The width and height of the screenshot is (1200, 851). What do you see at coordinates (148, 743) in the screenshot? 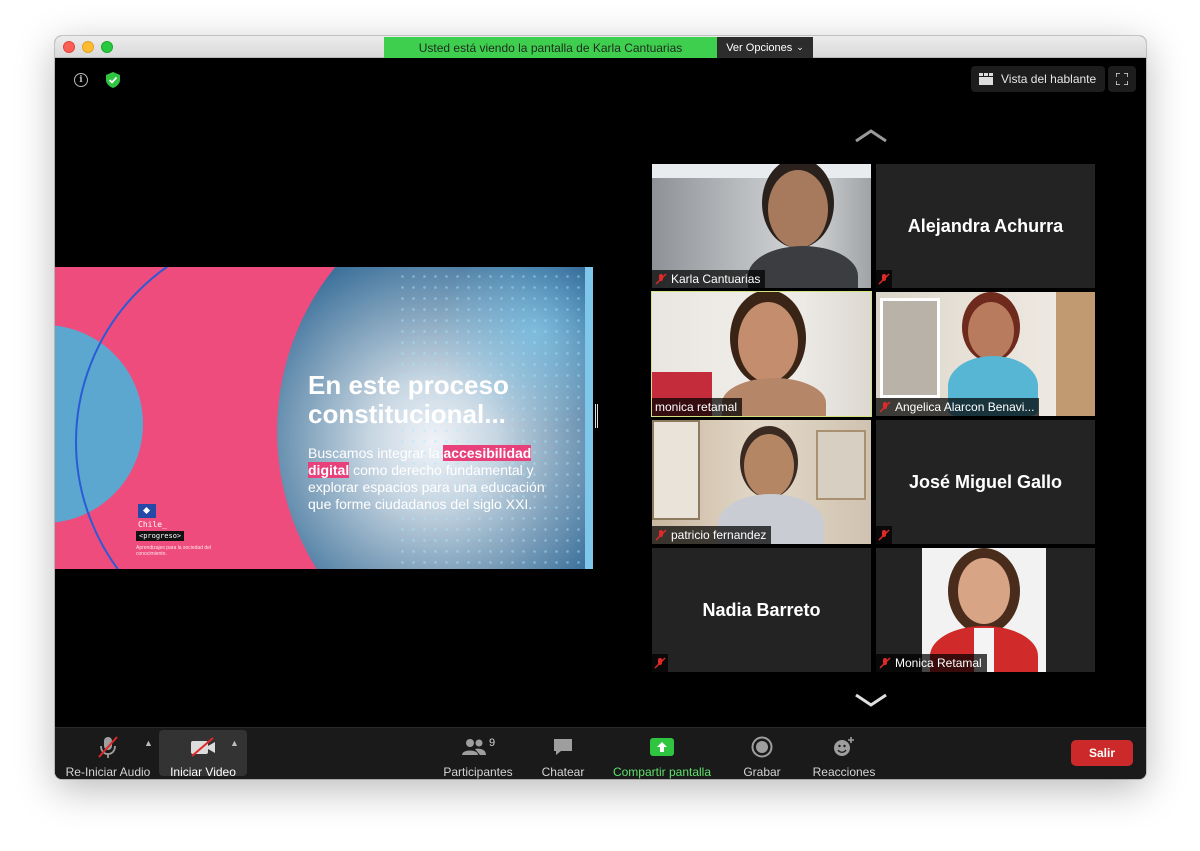
I see `audio-options-caret: ▲` at bounding box center [148, 743].